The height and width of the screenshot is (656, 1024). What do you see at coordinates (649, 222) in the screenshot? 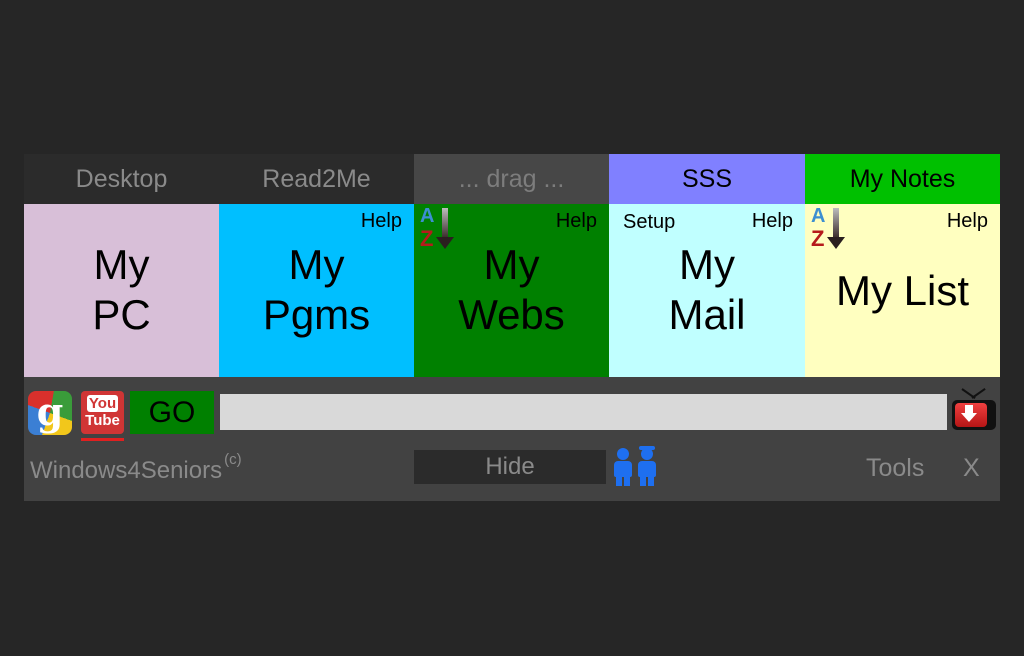
I see `setup-link: Setup` at bounding box center [649, 222].